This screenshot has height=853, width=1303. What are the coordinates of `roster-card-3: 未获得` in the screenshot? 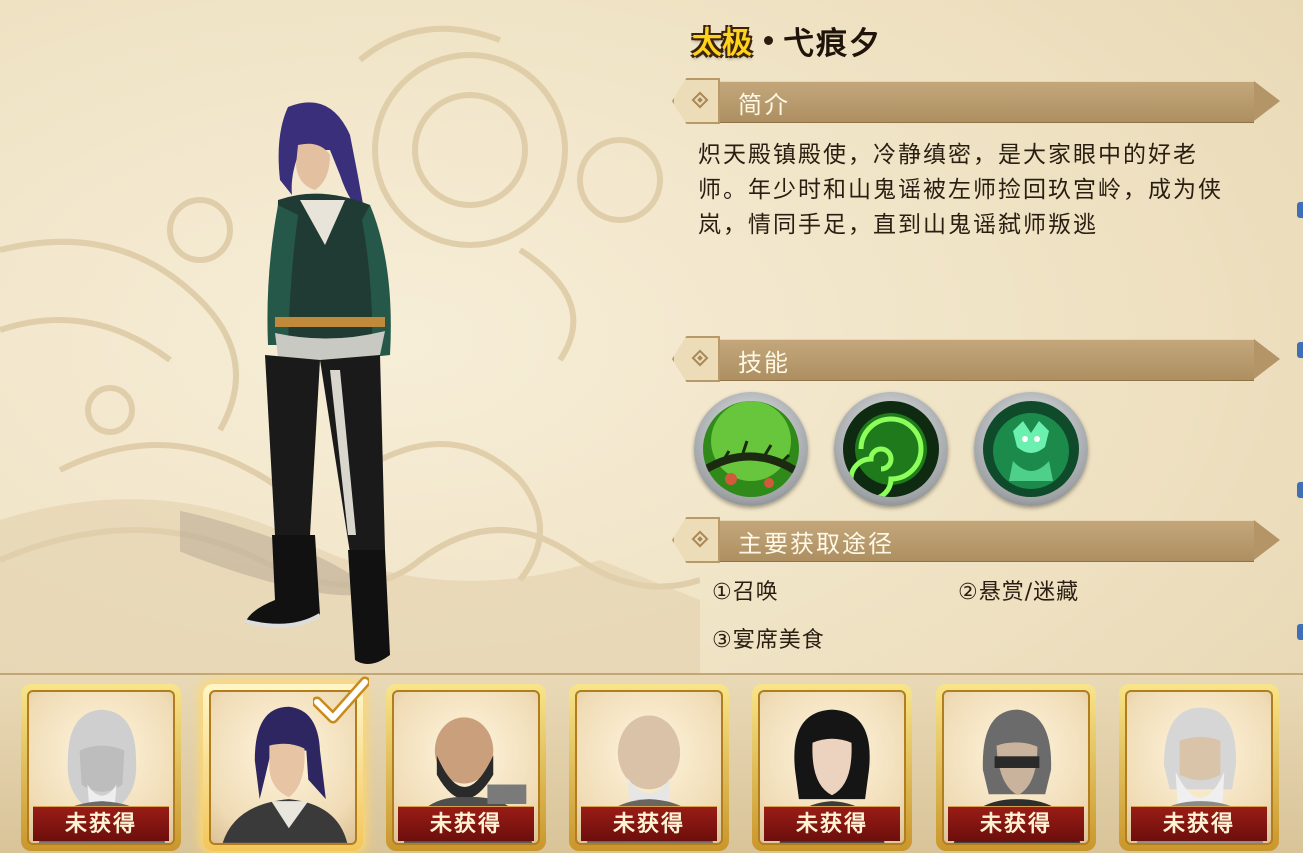 It's located at (466, 767).